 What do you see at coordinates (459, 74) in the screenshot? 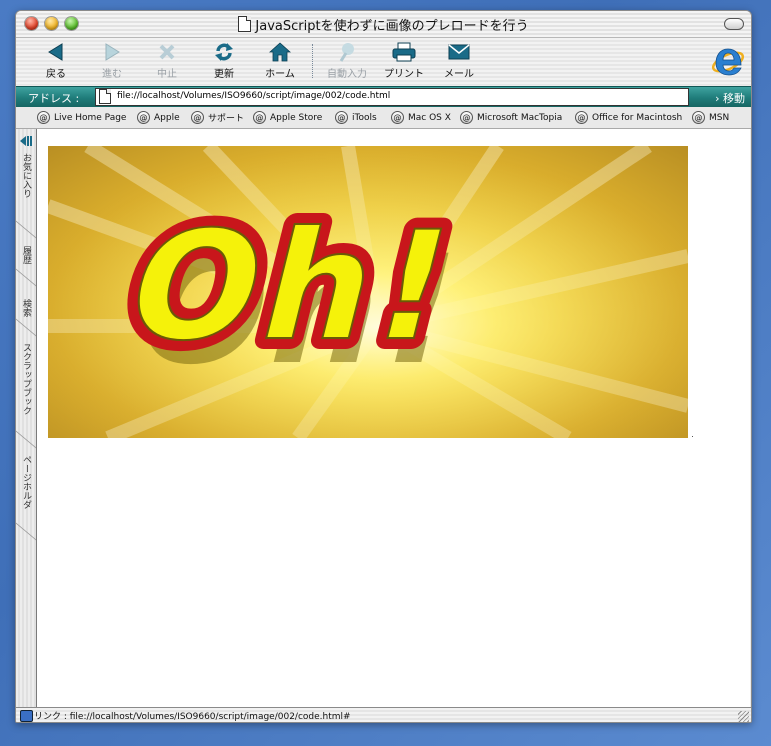
I see `mail-label: メール` at bounding box center [459, 74].